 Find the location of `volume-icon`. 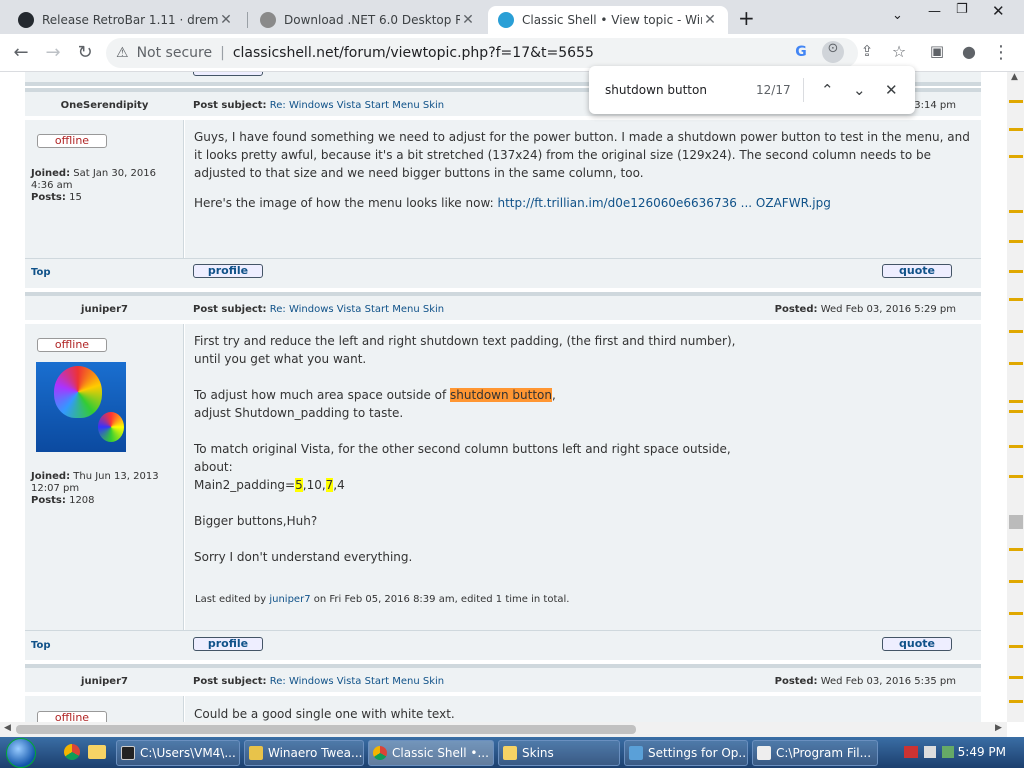

volume-icon is located at coordinates (930, 752).